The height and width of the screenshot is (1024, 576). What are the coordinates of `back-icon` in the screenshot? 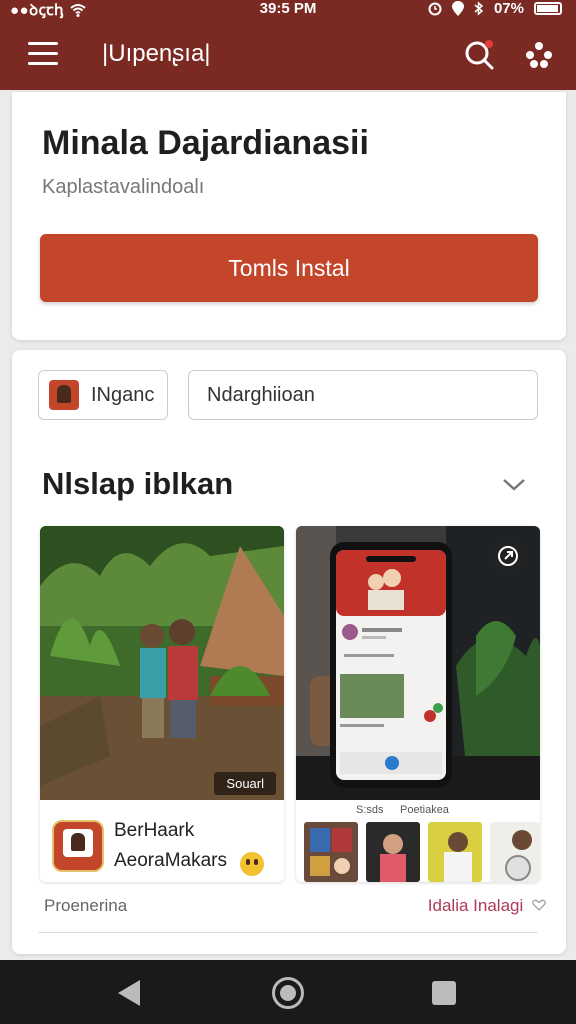 It's located at (129, 993).